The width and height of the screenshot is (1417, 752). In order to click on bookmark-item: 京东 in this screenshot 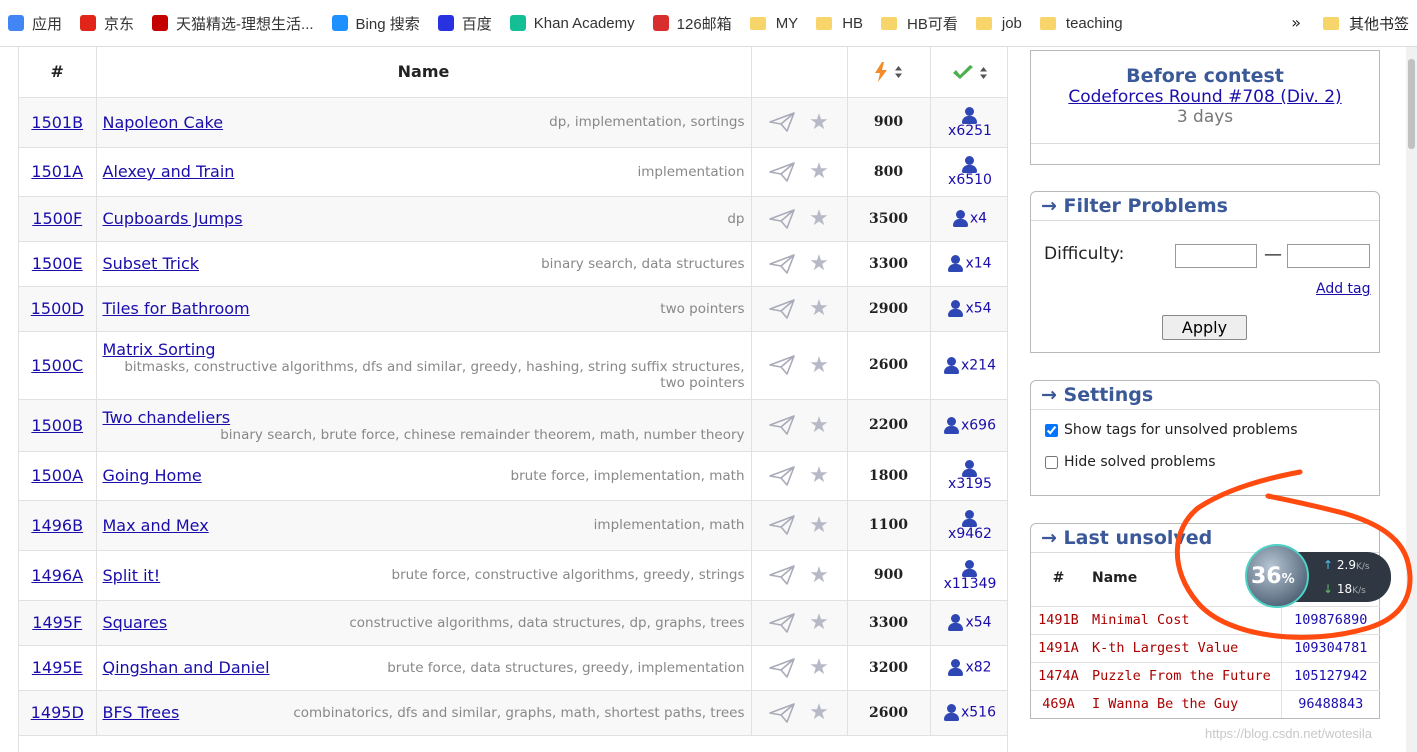, I will do `click(107, 23)`.